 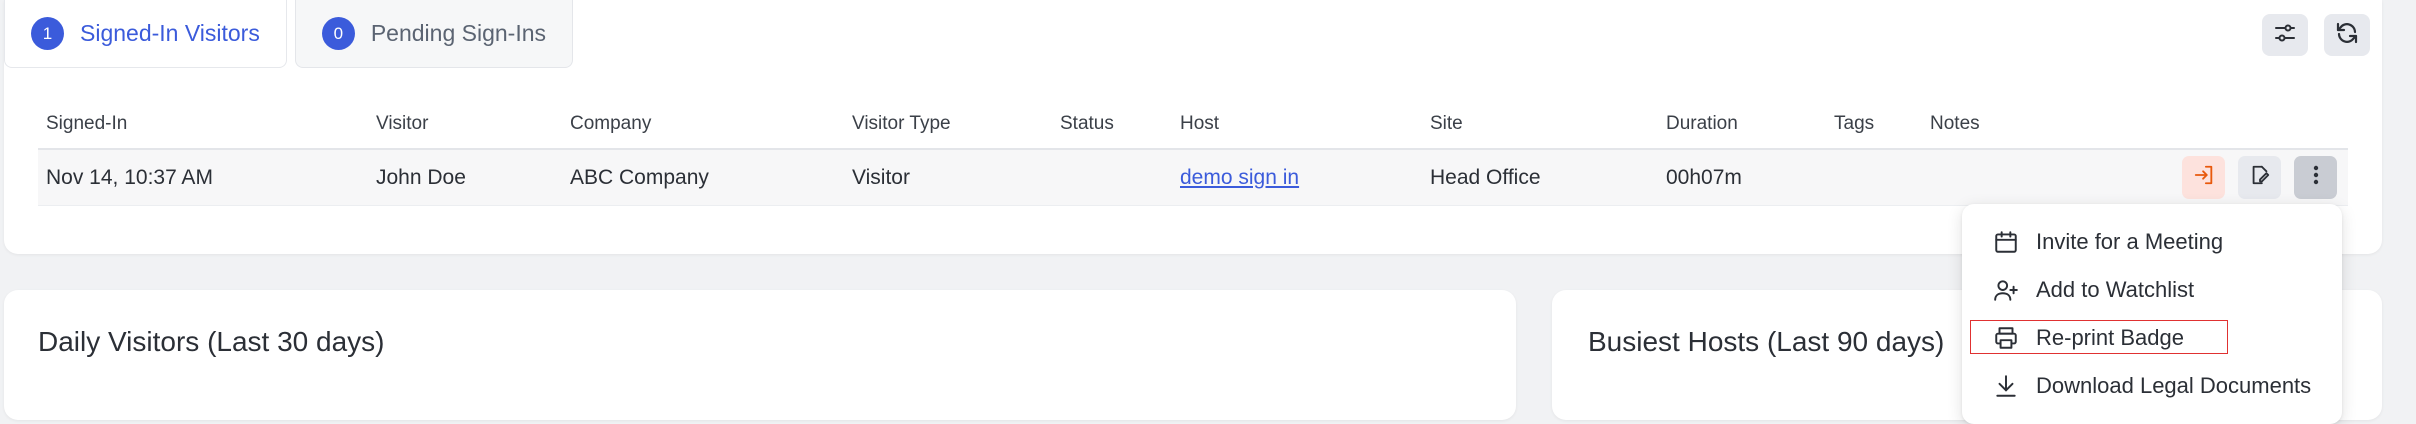 I want to click on tab-label: Pending Sign-Ins, so click(x=458, y=33).